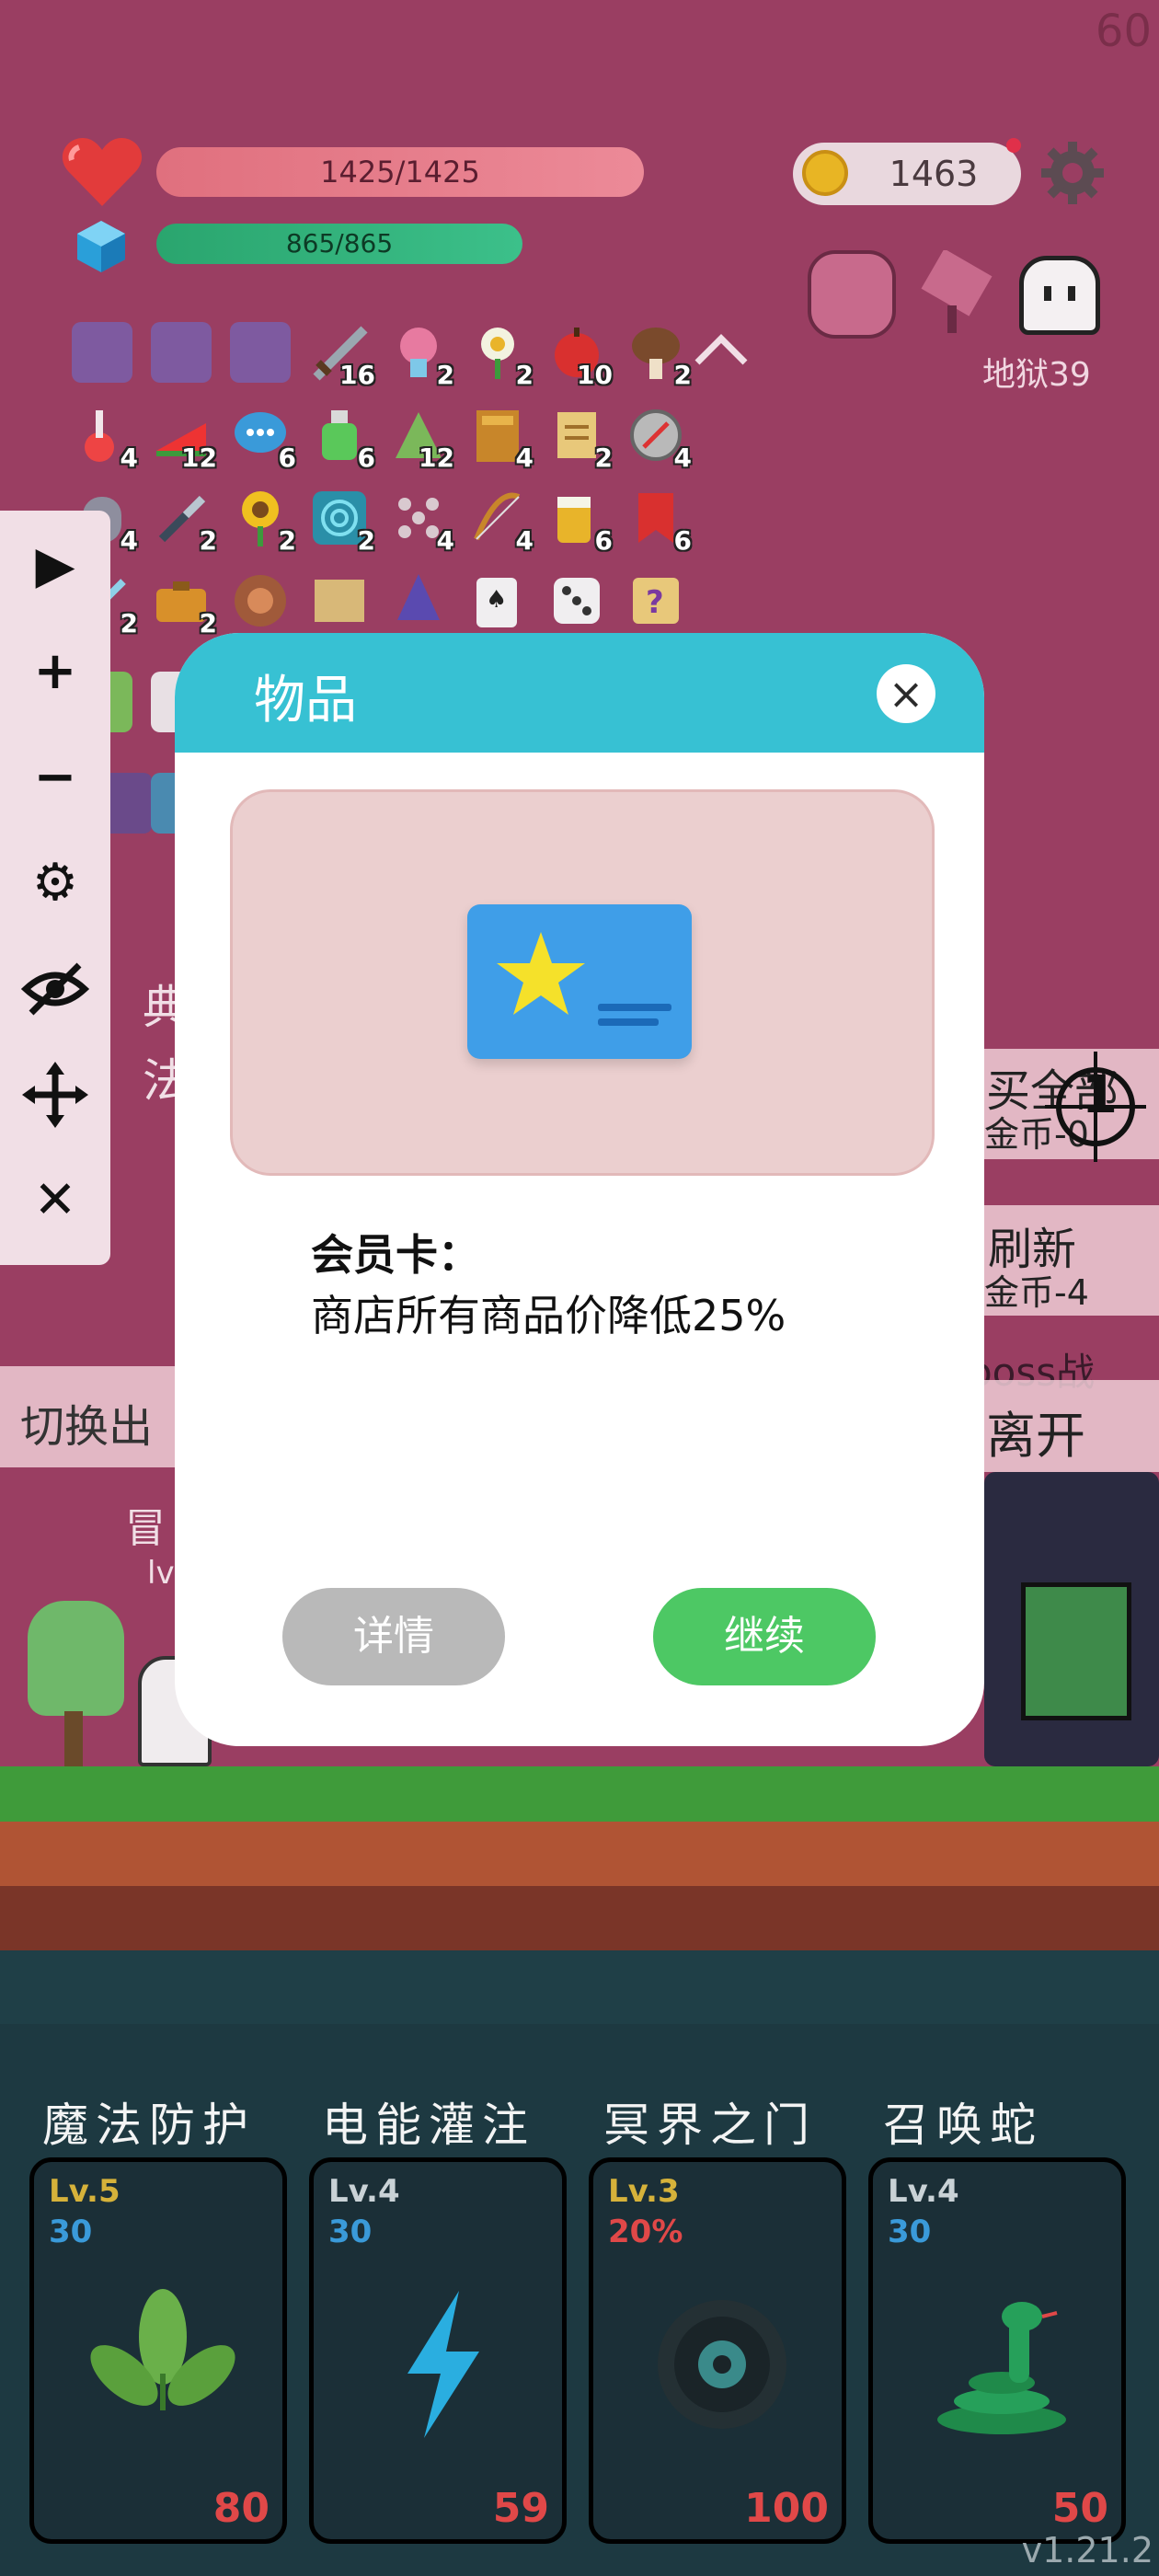 Image resolution: width=1159 pixels, height=2576 pixels. I want to click on dirt, so click(579, 1854).